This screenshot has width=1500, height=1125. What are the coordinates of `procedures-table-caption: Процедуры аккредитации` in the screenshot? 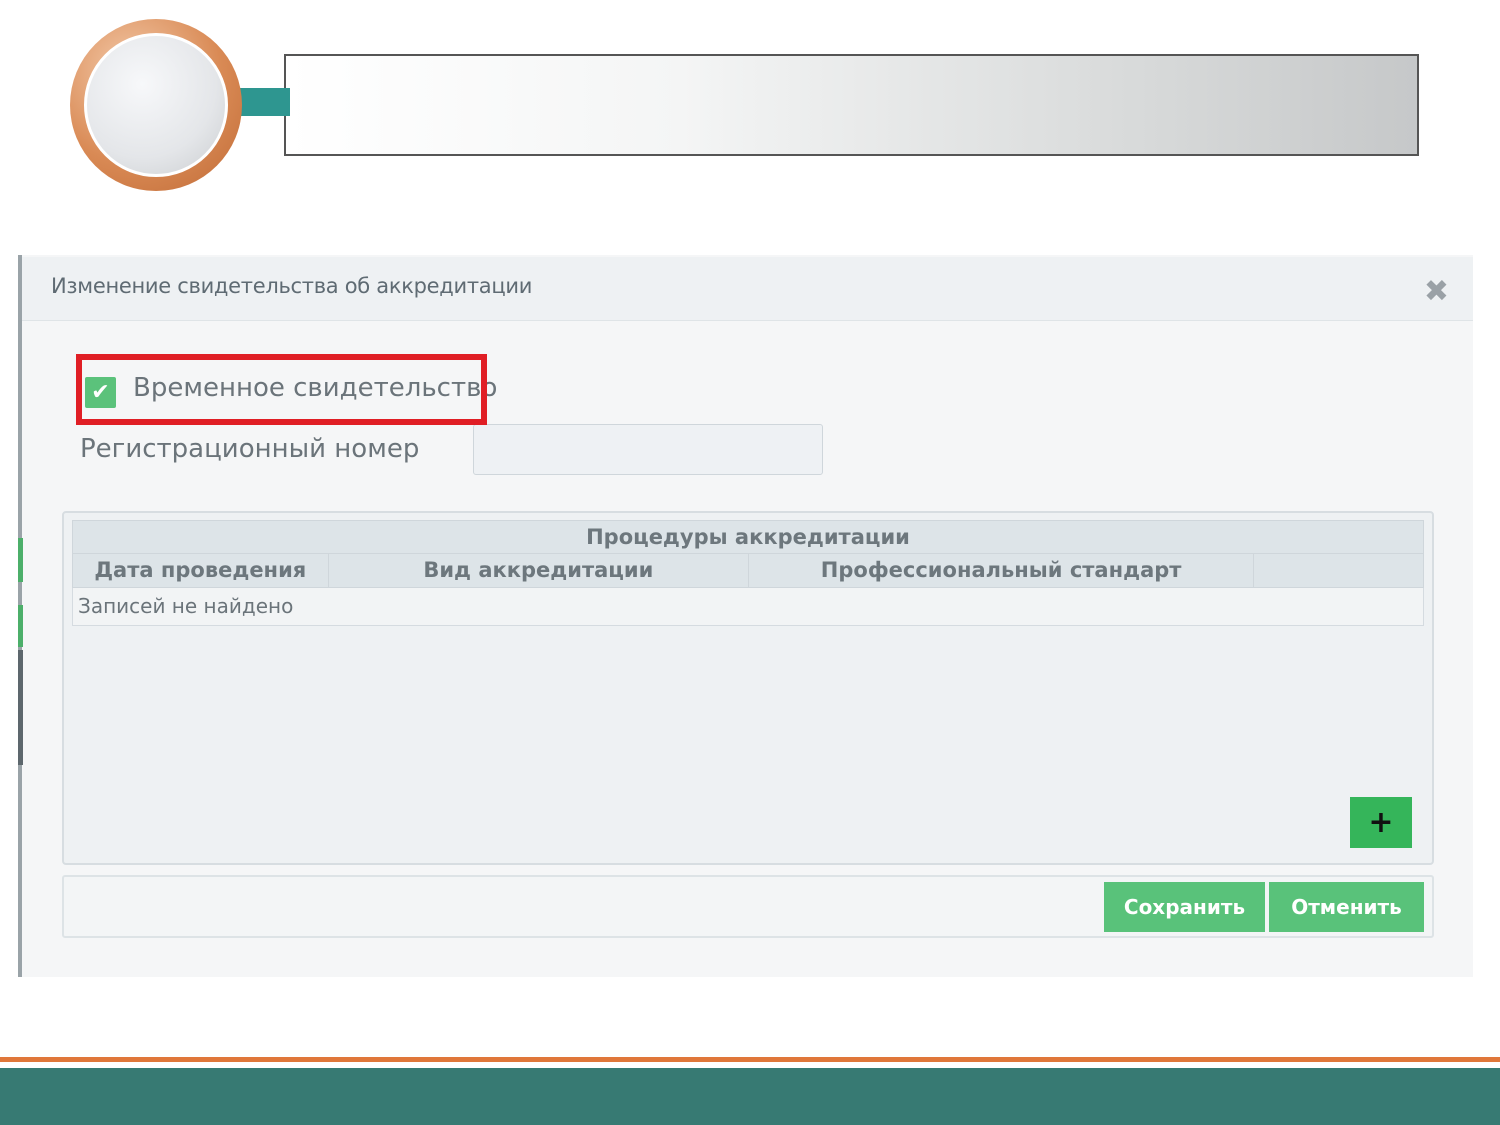 It's located at (748, 537).